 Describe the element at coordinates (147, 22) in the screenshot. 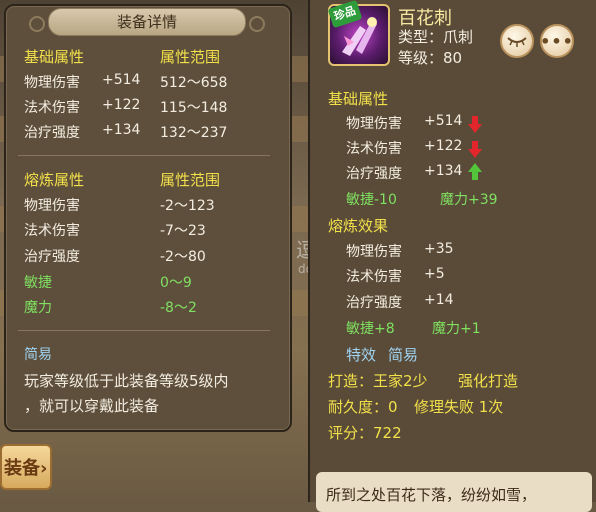

I see `equipment-detail-title: 装备详情` at that location.